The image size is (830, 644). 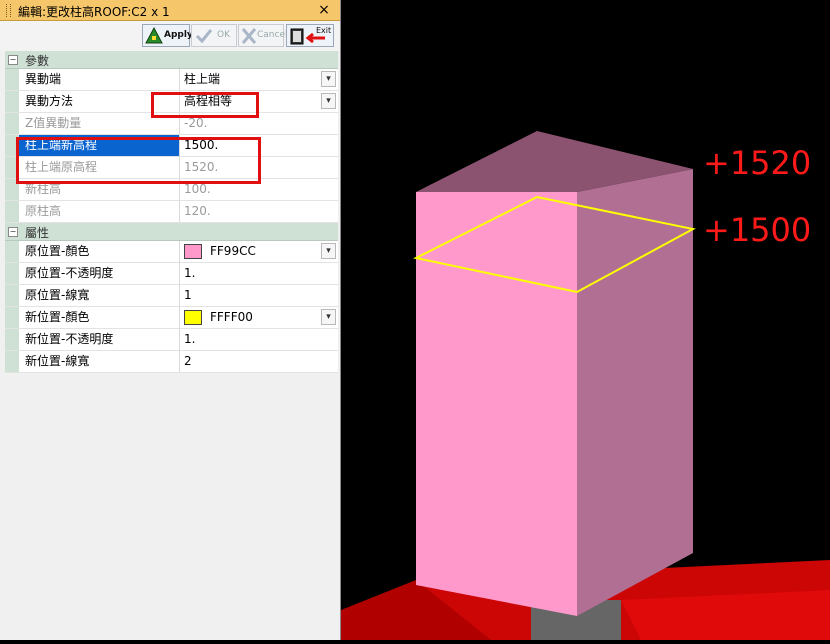 I want to click on panel-title: 編輯:更改柱高ROOF:C2 x 1, so click(x=94, y=12).